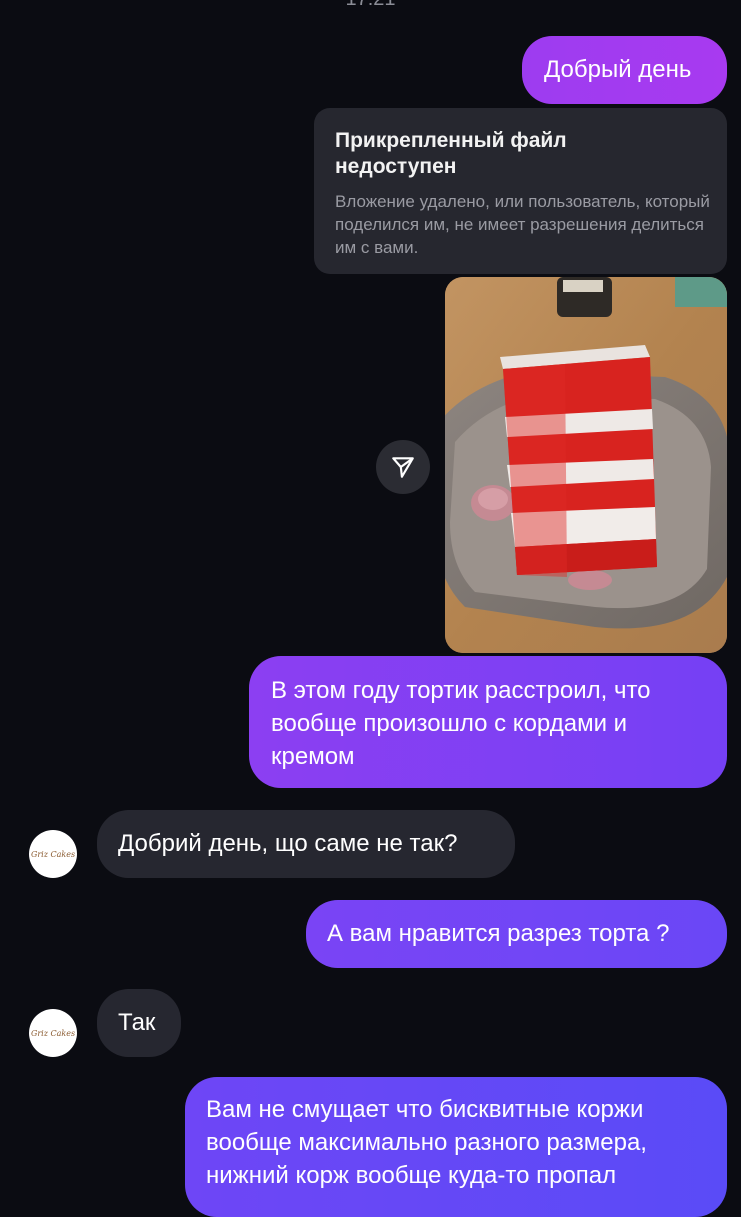  I want to click on cake-photo, so click(586, 465).